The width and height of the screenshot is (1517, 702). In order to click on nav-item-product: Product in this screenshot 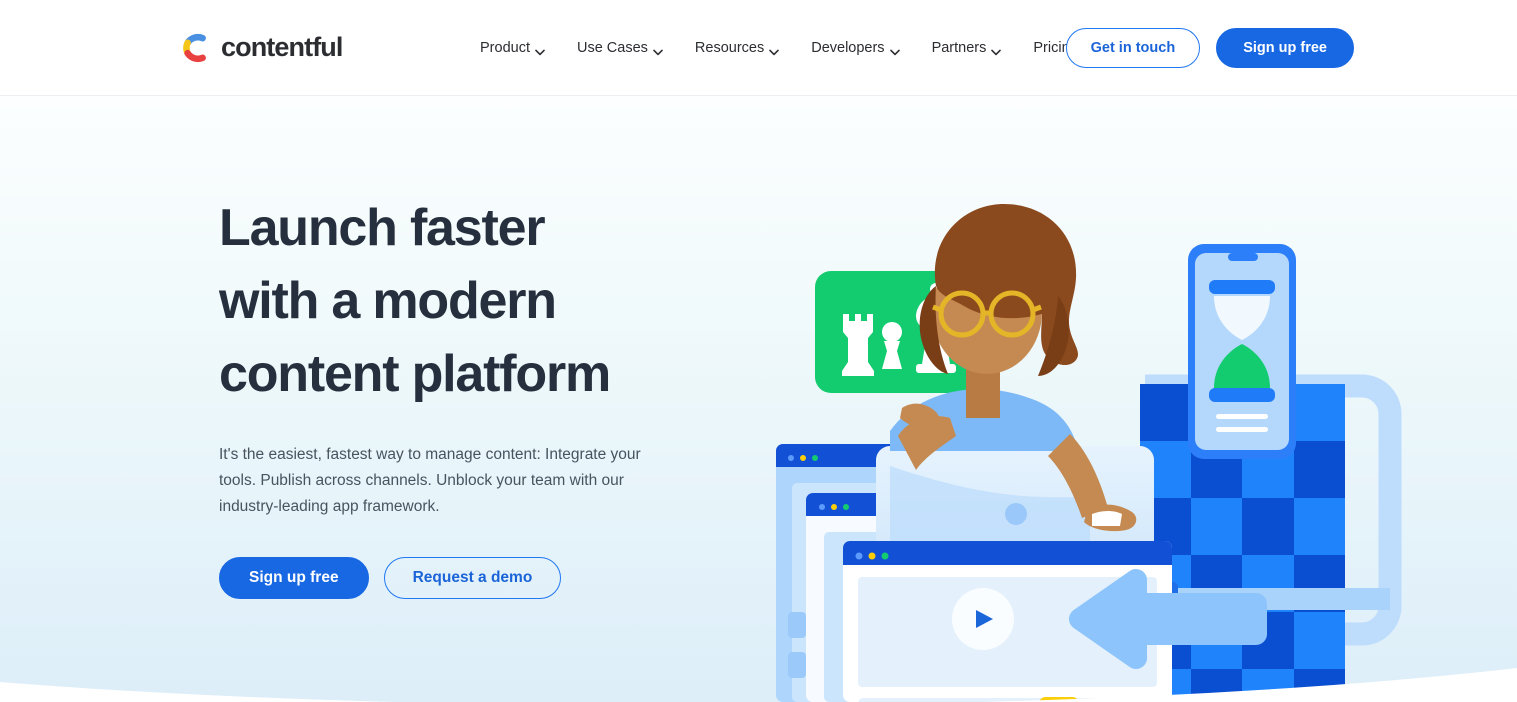, I will do `click(515, 48)`.